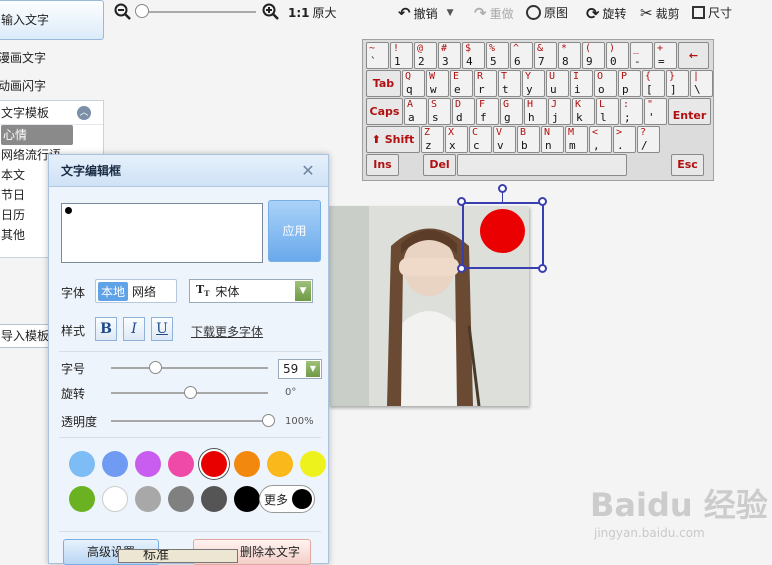 The height and width of the screenshot is (565, 772). Describe the element at coordinates (473, 55) in the screenshot. I see `key-r1-4: $4` at that location.